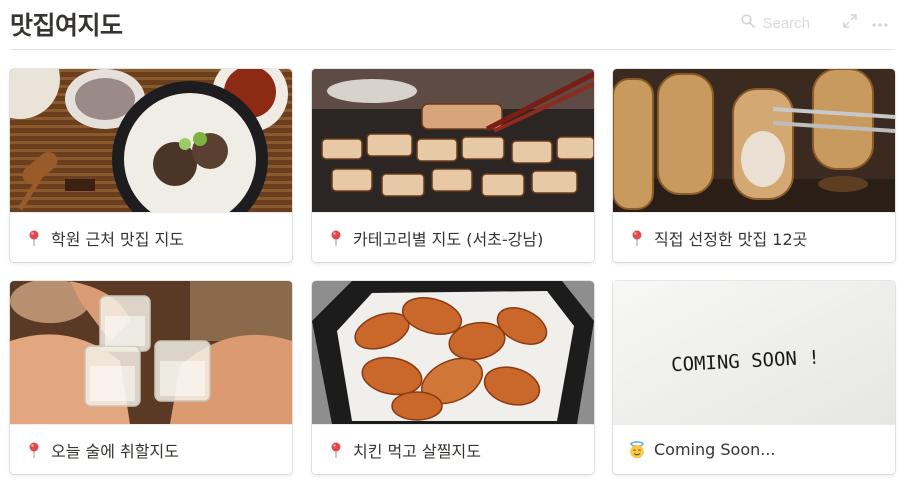 Image resolution: width=904 pixels, height=483 pixels. I want to click on card-title: 치킨 먹고 살찔지도, so click(417, 451).